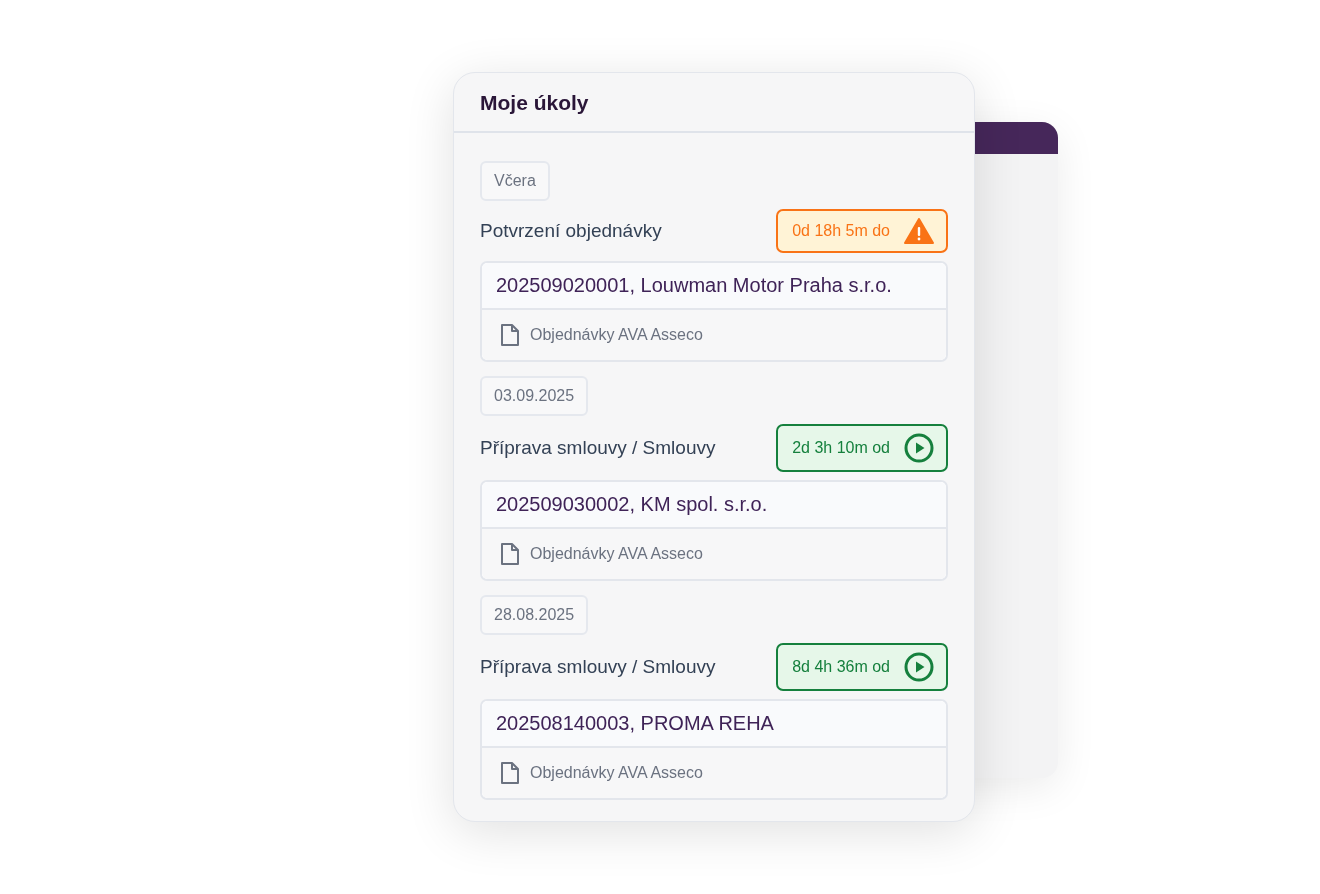 This screenshot has width=1320, height=894. What do you see at coordinates (714, 749) in the screenshot?
I see `record-card: 202508140003, PROMA REHA Objednávky AVA Asseco` at bounding box center [714, 749].